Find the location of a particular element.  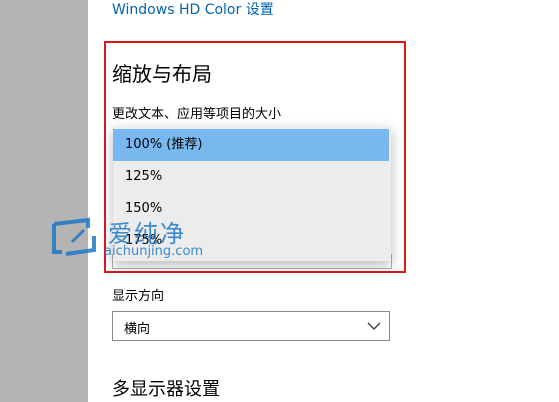

multi-display-title: 多显示器设置 is located at coordinates (166, 389).